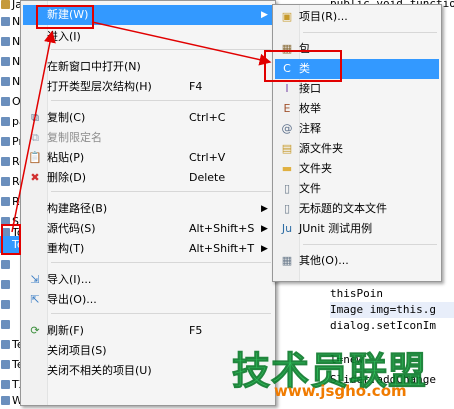 Image resolution: width=454 pixels, height=409 pixels. What do you see at coordinates (94, 66) in the screenshot?
I see `menu-item-label: 在新窗口中打开(N)` at bounding box center [94, 66].